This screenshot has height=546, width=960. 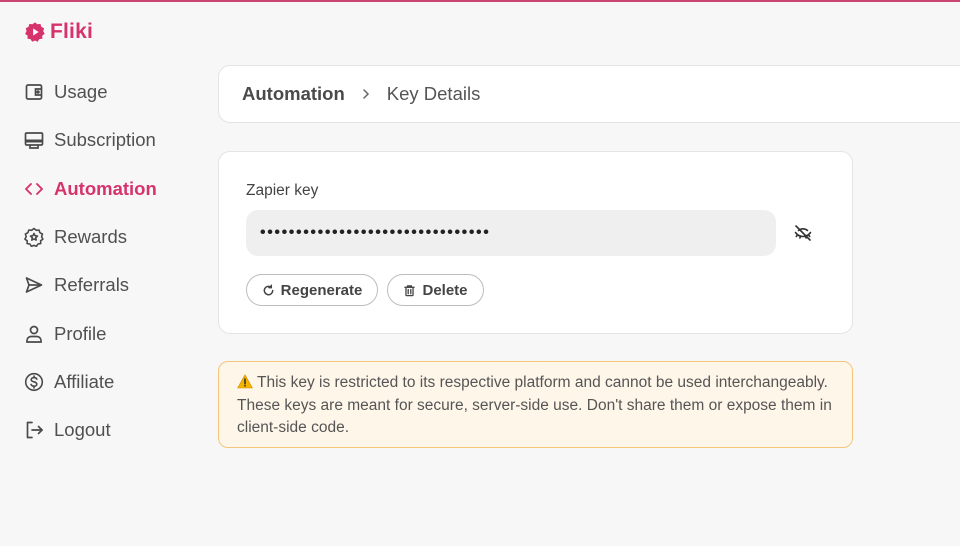 I want to click on code-icon, so click(x=34, y=189).